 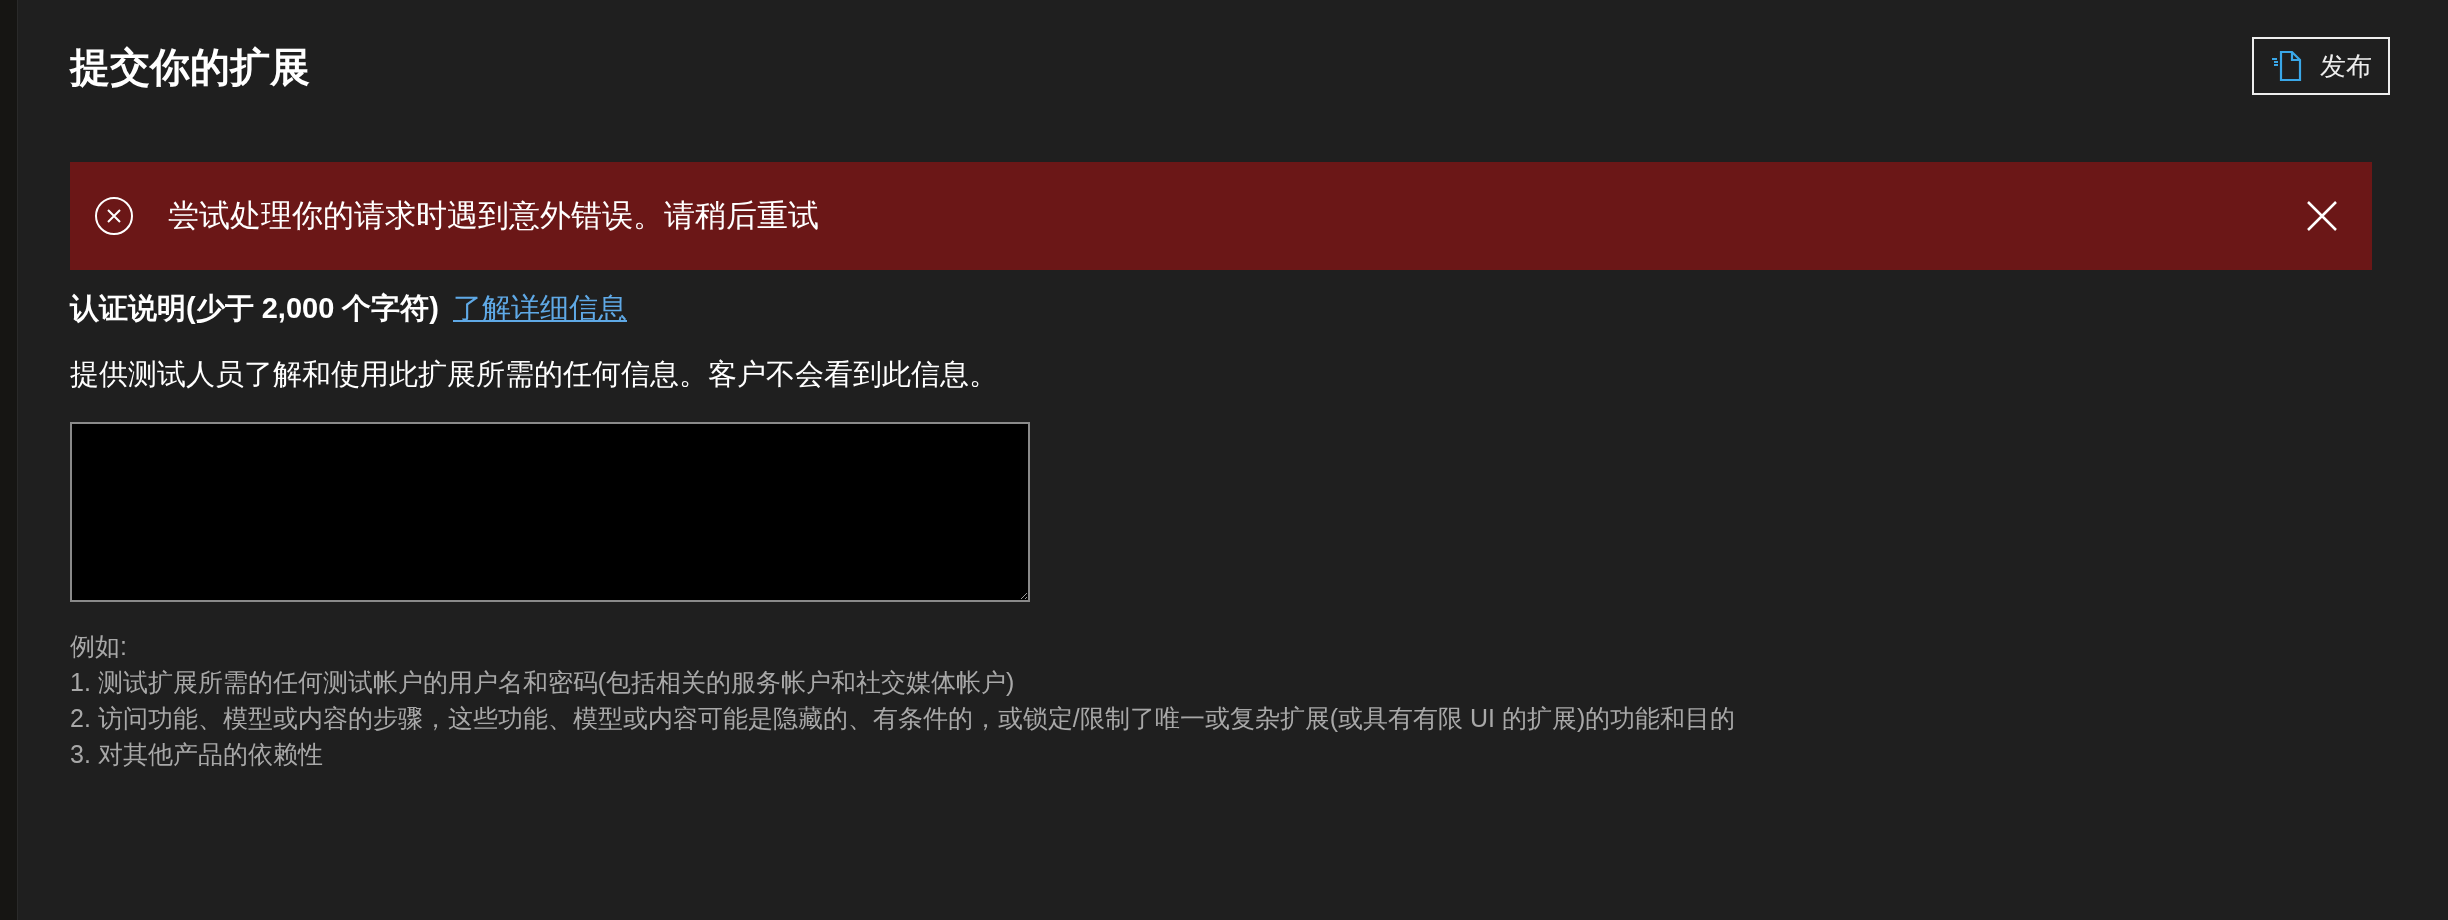 What do you see at coordinates (2287, 66) in the screenshot?
I see `document-icon` at bounding box center [2287, 66].